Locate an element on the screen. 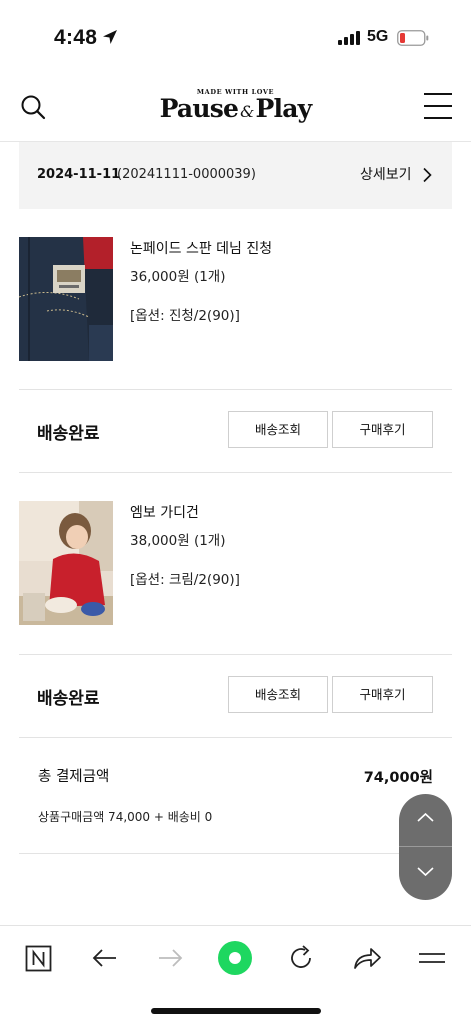 The width and height of the screenshot is (471, 1024). order-summary-bar: 2024-11-11 (20241111-0000039) 상세보기 is located at coordinates (235, 175).